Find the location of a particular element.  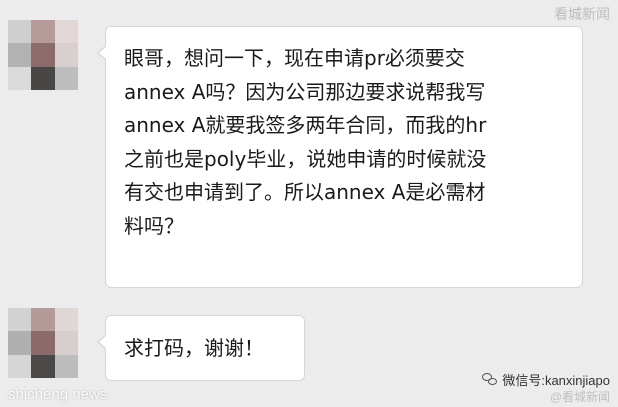

message-line: annex A吗？因为公司那边要求说帮我写 is located at coordinates (305, 91).